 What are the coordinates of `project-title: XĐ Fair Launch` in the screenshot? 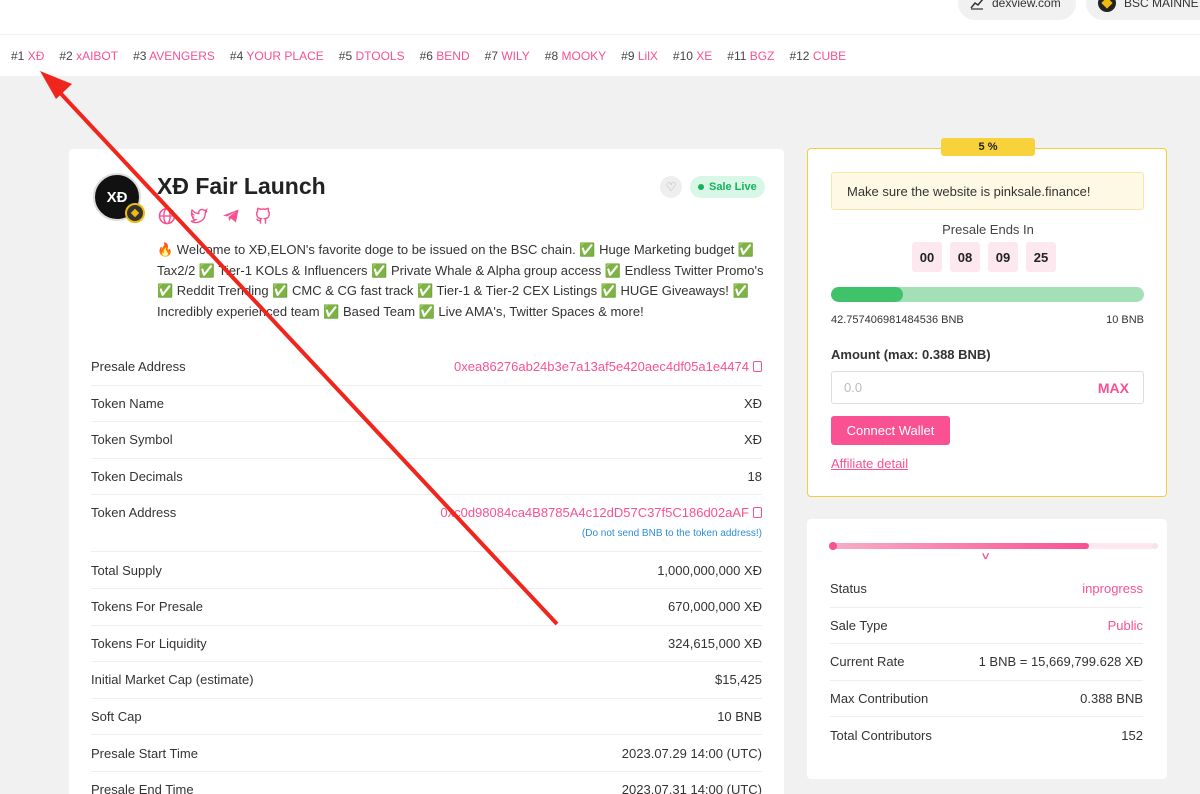 It's located at (241, 186).